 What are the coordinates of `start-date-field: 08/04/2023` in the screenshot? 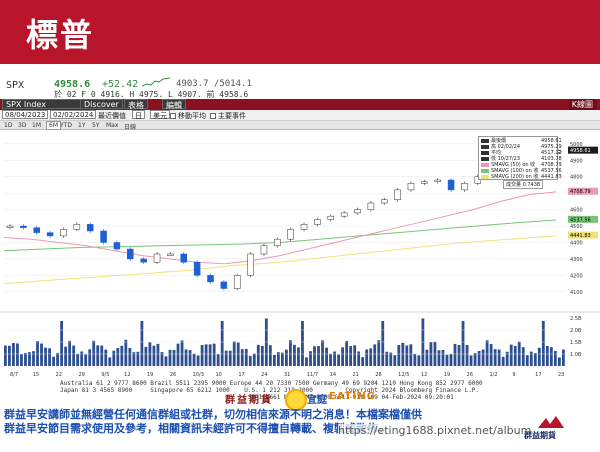 It's located at (25, 114).